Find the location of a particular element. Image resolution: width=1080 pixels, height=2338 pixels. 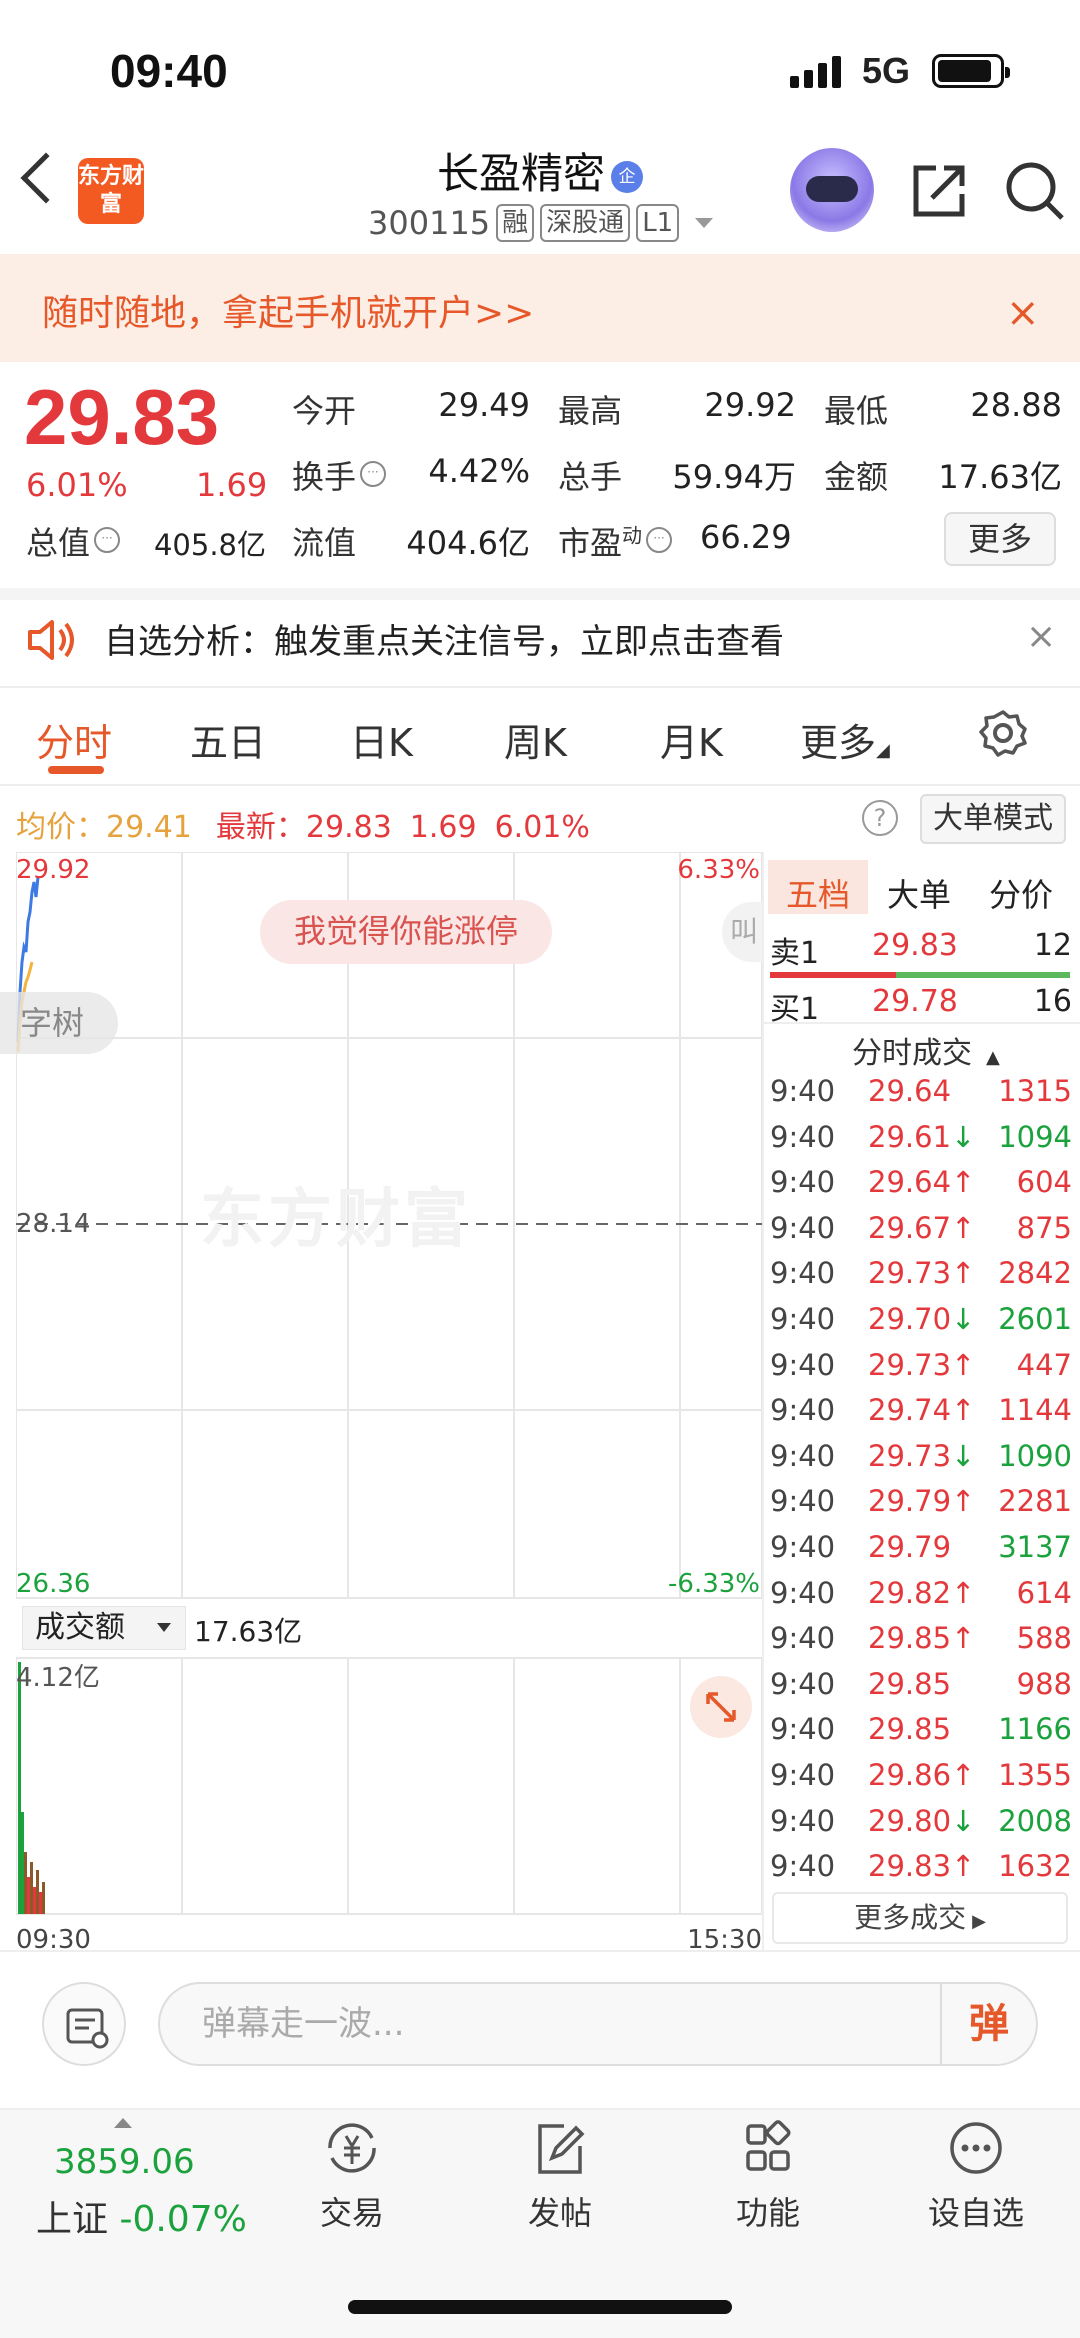

open-label: 今开 is located at coordinates (324, 411).